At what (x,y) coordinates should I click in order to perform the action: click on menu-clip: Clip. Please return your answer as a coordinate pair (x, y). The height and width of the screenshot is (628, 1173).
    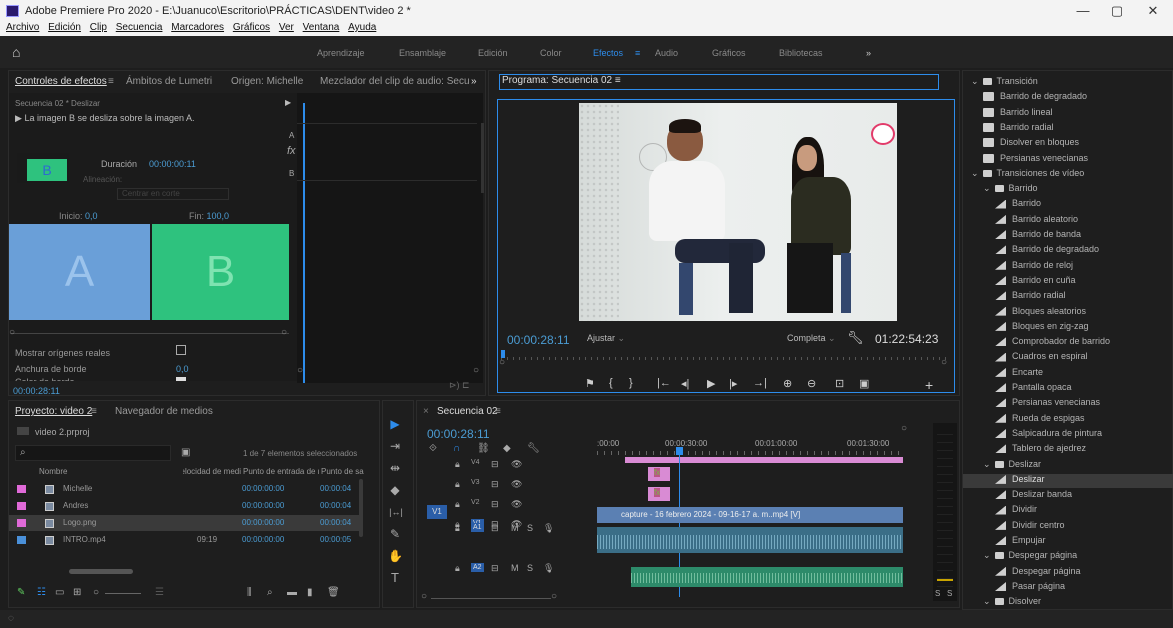
    Looking at the image, I should click on (98, 27).